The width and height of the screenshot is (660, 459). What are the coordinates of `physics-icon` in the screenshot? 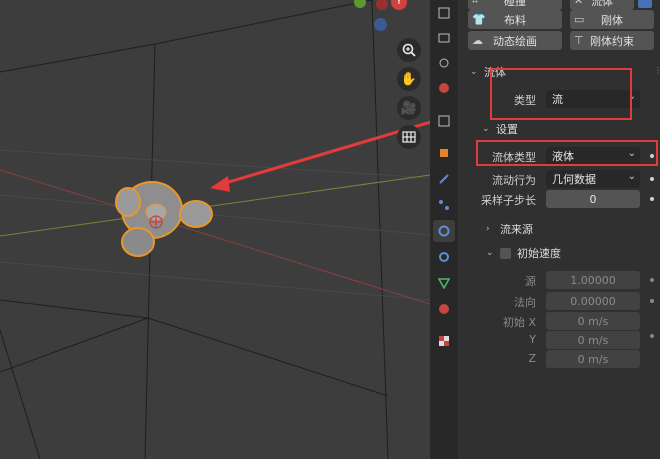 It's located at (444, 231).